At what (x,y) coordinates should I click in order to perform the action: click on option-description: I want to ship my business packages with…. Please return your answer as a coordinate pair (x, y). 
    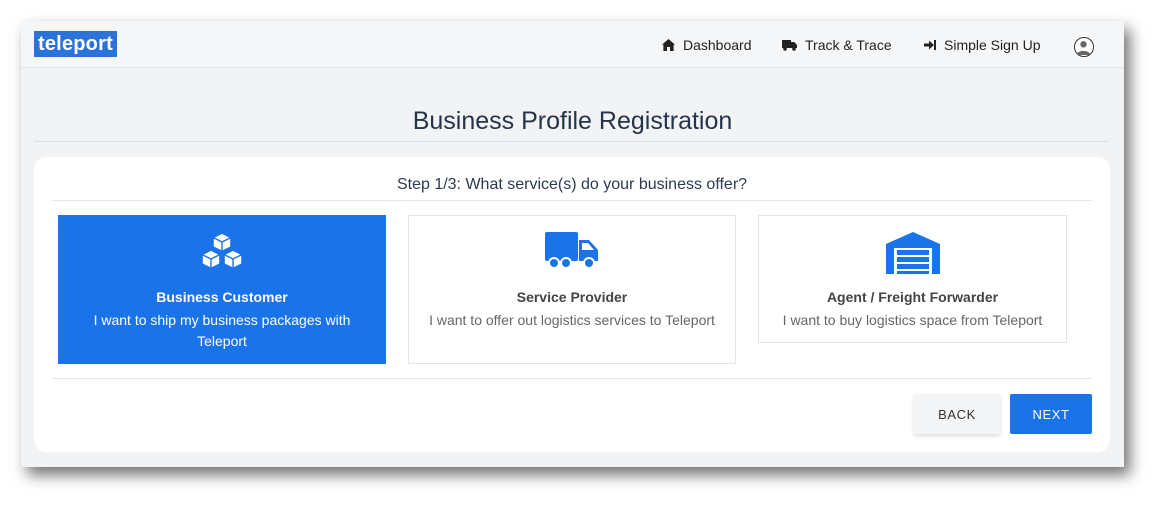
    Looking at the image, I should click on (222, 330).